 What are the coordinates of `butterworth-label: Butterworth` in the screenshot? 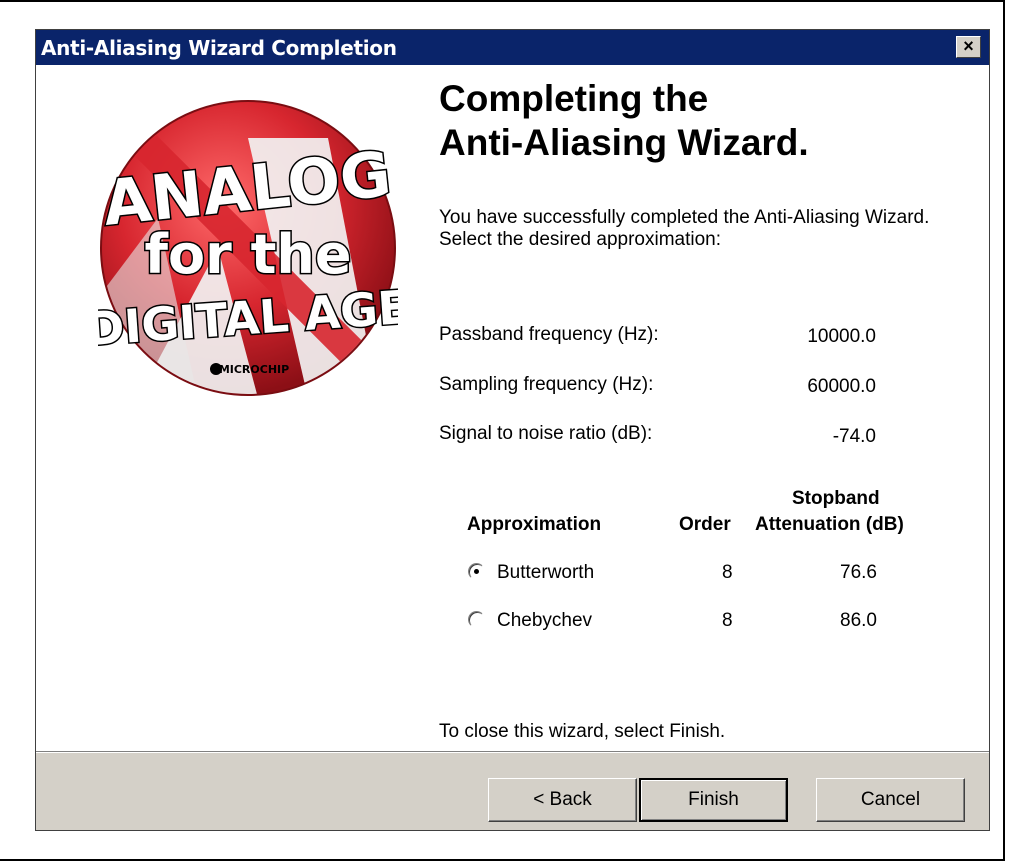 It's located at (545, 573).